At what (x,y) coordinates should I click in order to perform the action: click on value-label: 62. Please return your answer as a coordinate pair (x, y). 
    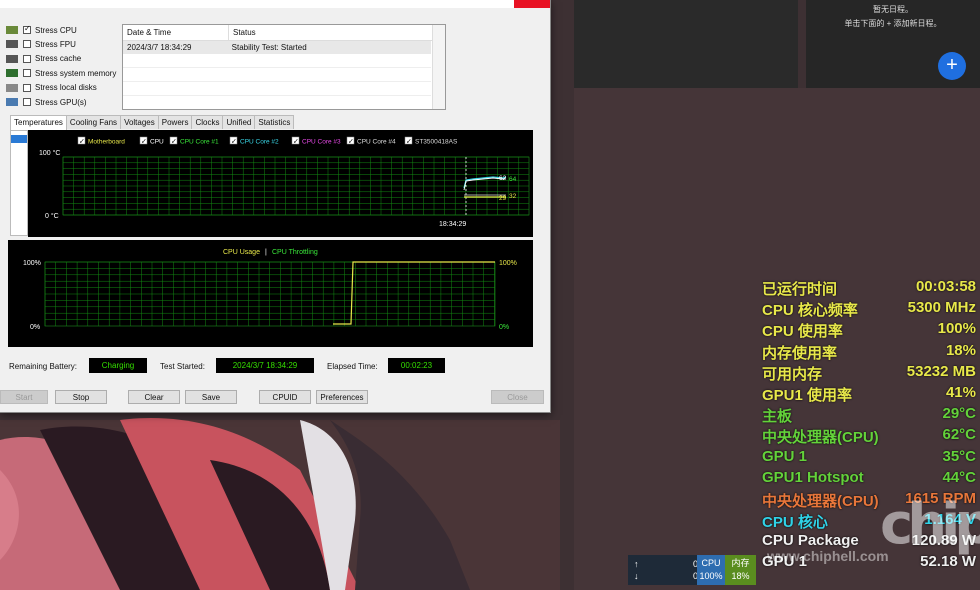
    Looking at the image, I should click on (503, 178).